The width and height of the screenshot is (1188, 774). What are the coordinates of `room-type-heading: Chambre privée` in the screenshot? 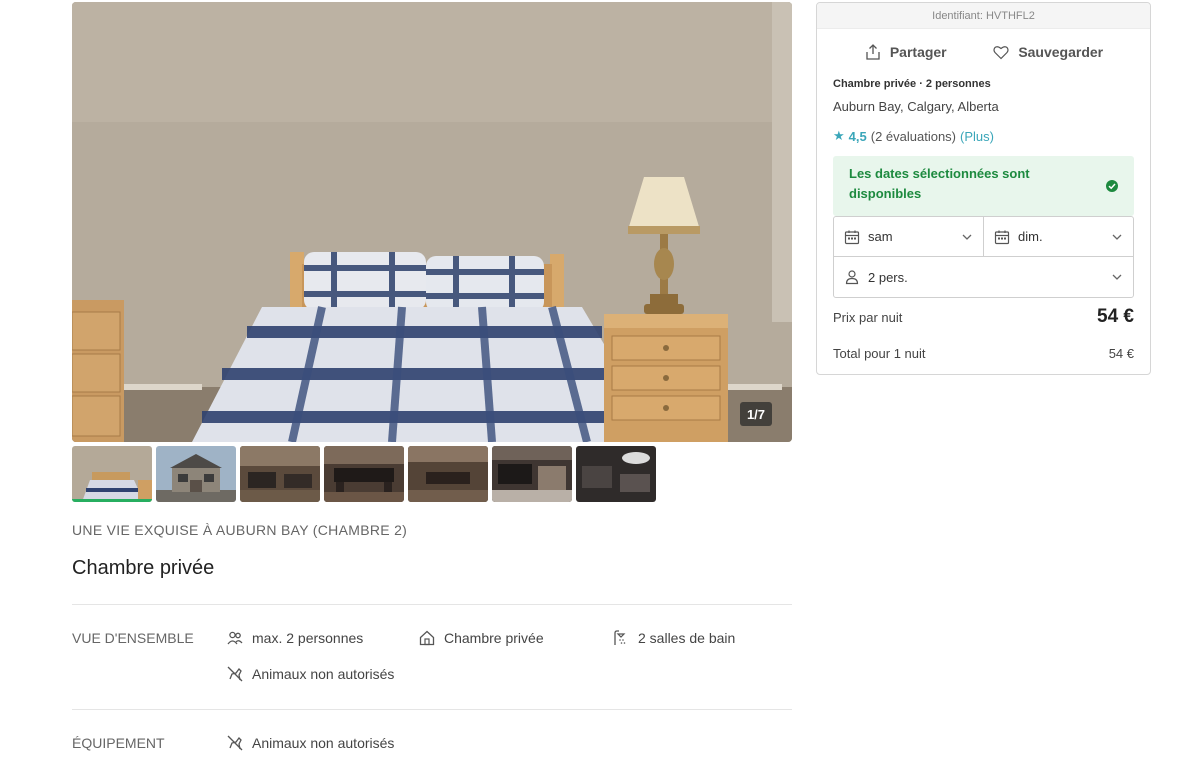 It's located at (143, 568).